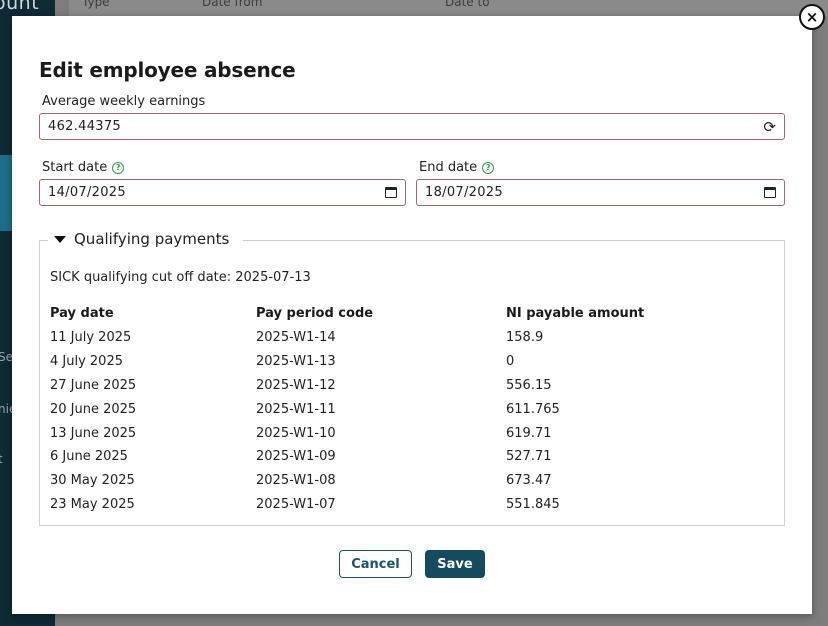  I want to click on modal-title: Edit employee absence, so click(167, 70).